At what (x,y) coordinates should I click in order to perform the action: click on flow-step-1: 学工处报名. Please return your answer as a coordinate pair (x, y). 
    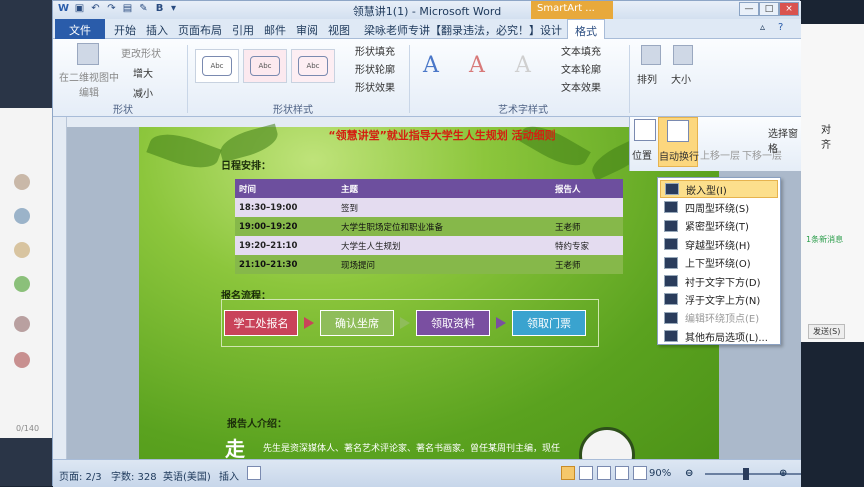
    Looking at the image, I should click on (261, 323).